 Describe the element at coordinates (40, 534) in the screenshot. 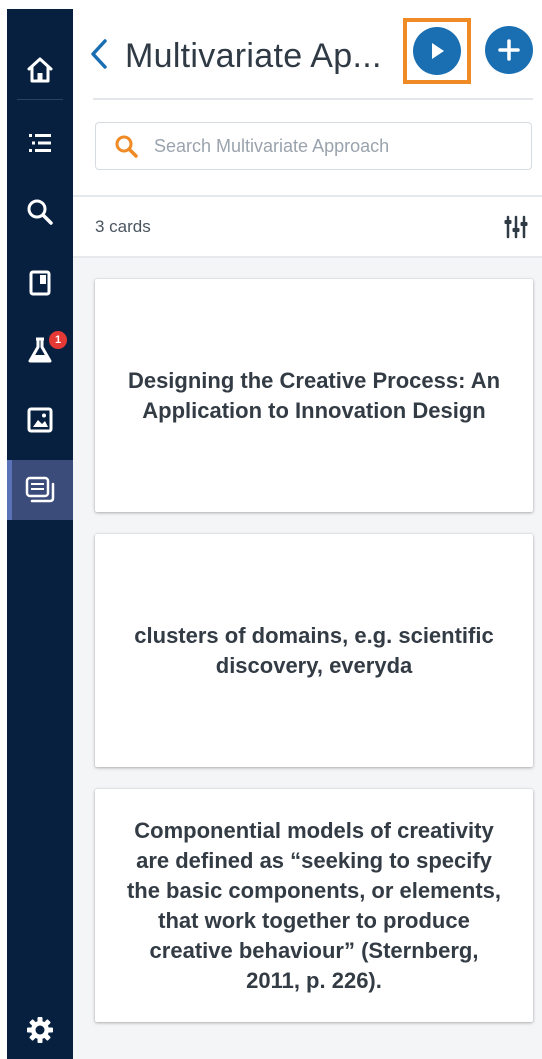

I see `sidebar: 1` at that location.